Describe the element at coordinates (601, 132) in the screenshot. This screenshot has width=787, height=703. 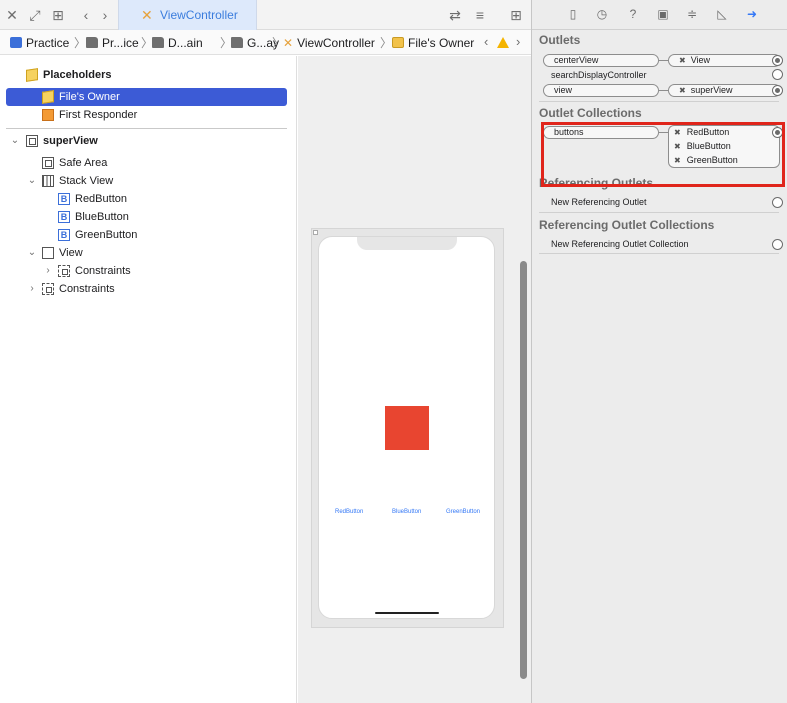
I see `collection-buttons: buttons` at that location.